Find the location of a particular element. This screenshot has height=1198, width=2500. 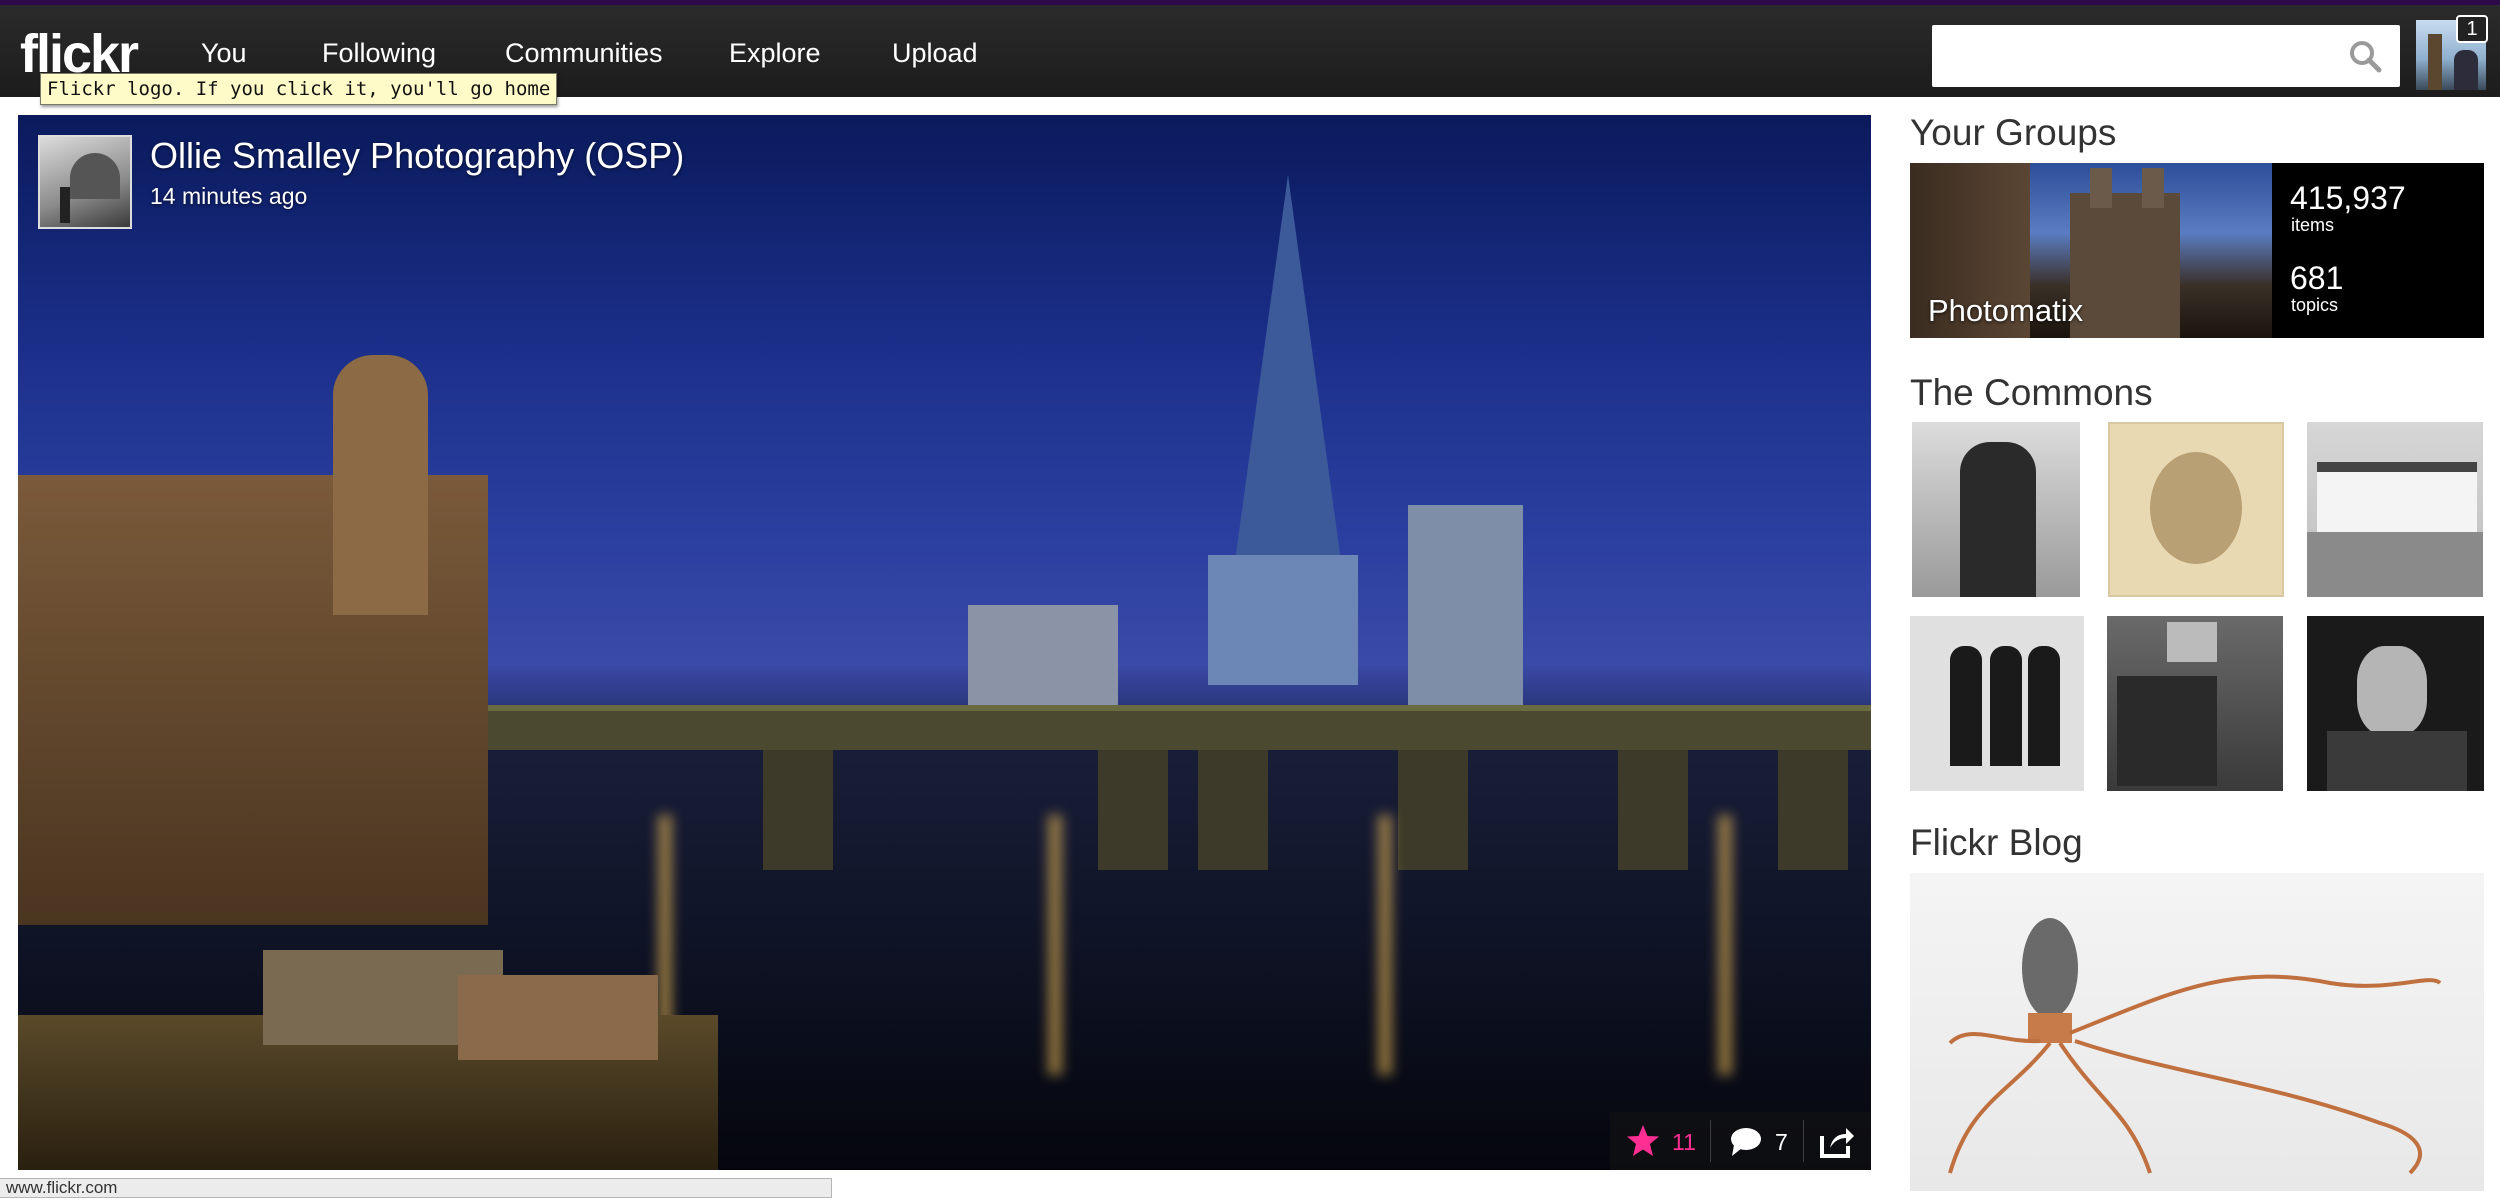

photo-timestamp: 14 minutes ago is located at coordinates (229, 196).